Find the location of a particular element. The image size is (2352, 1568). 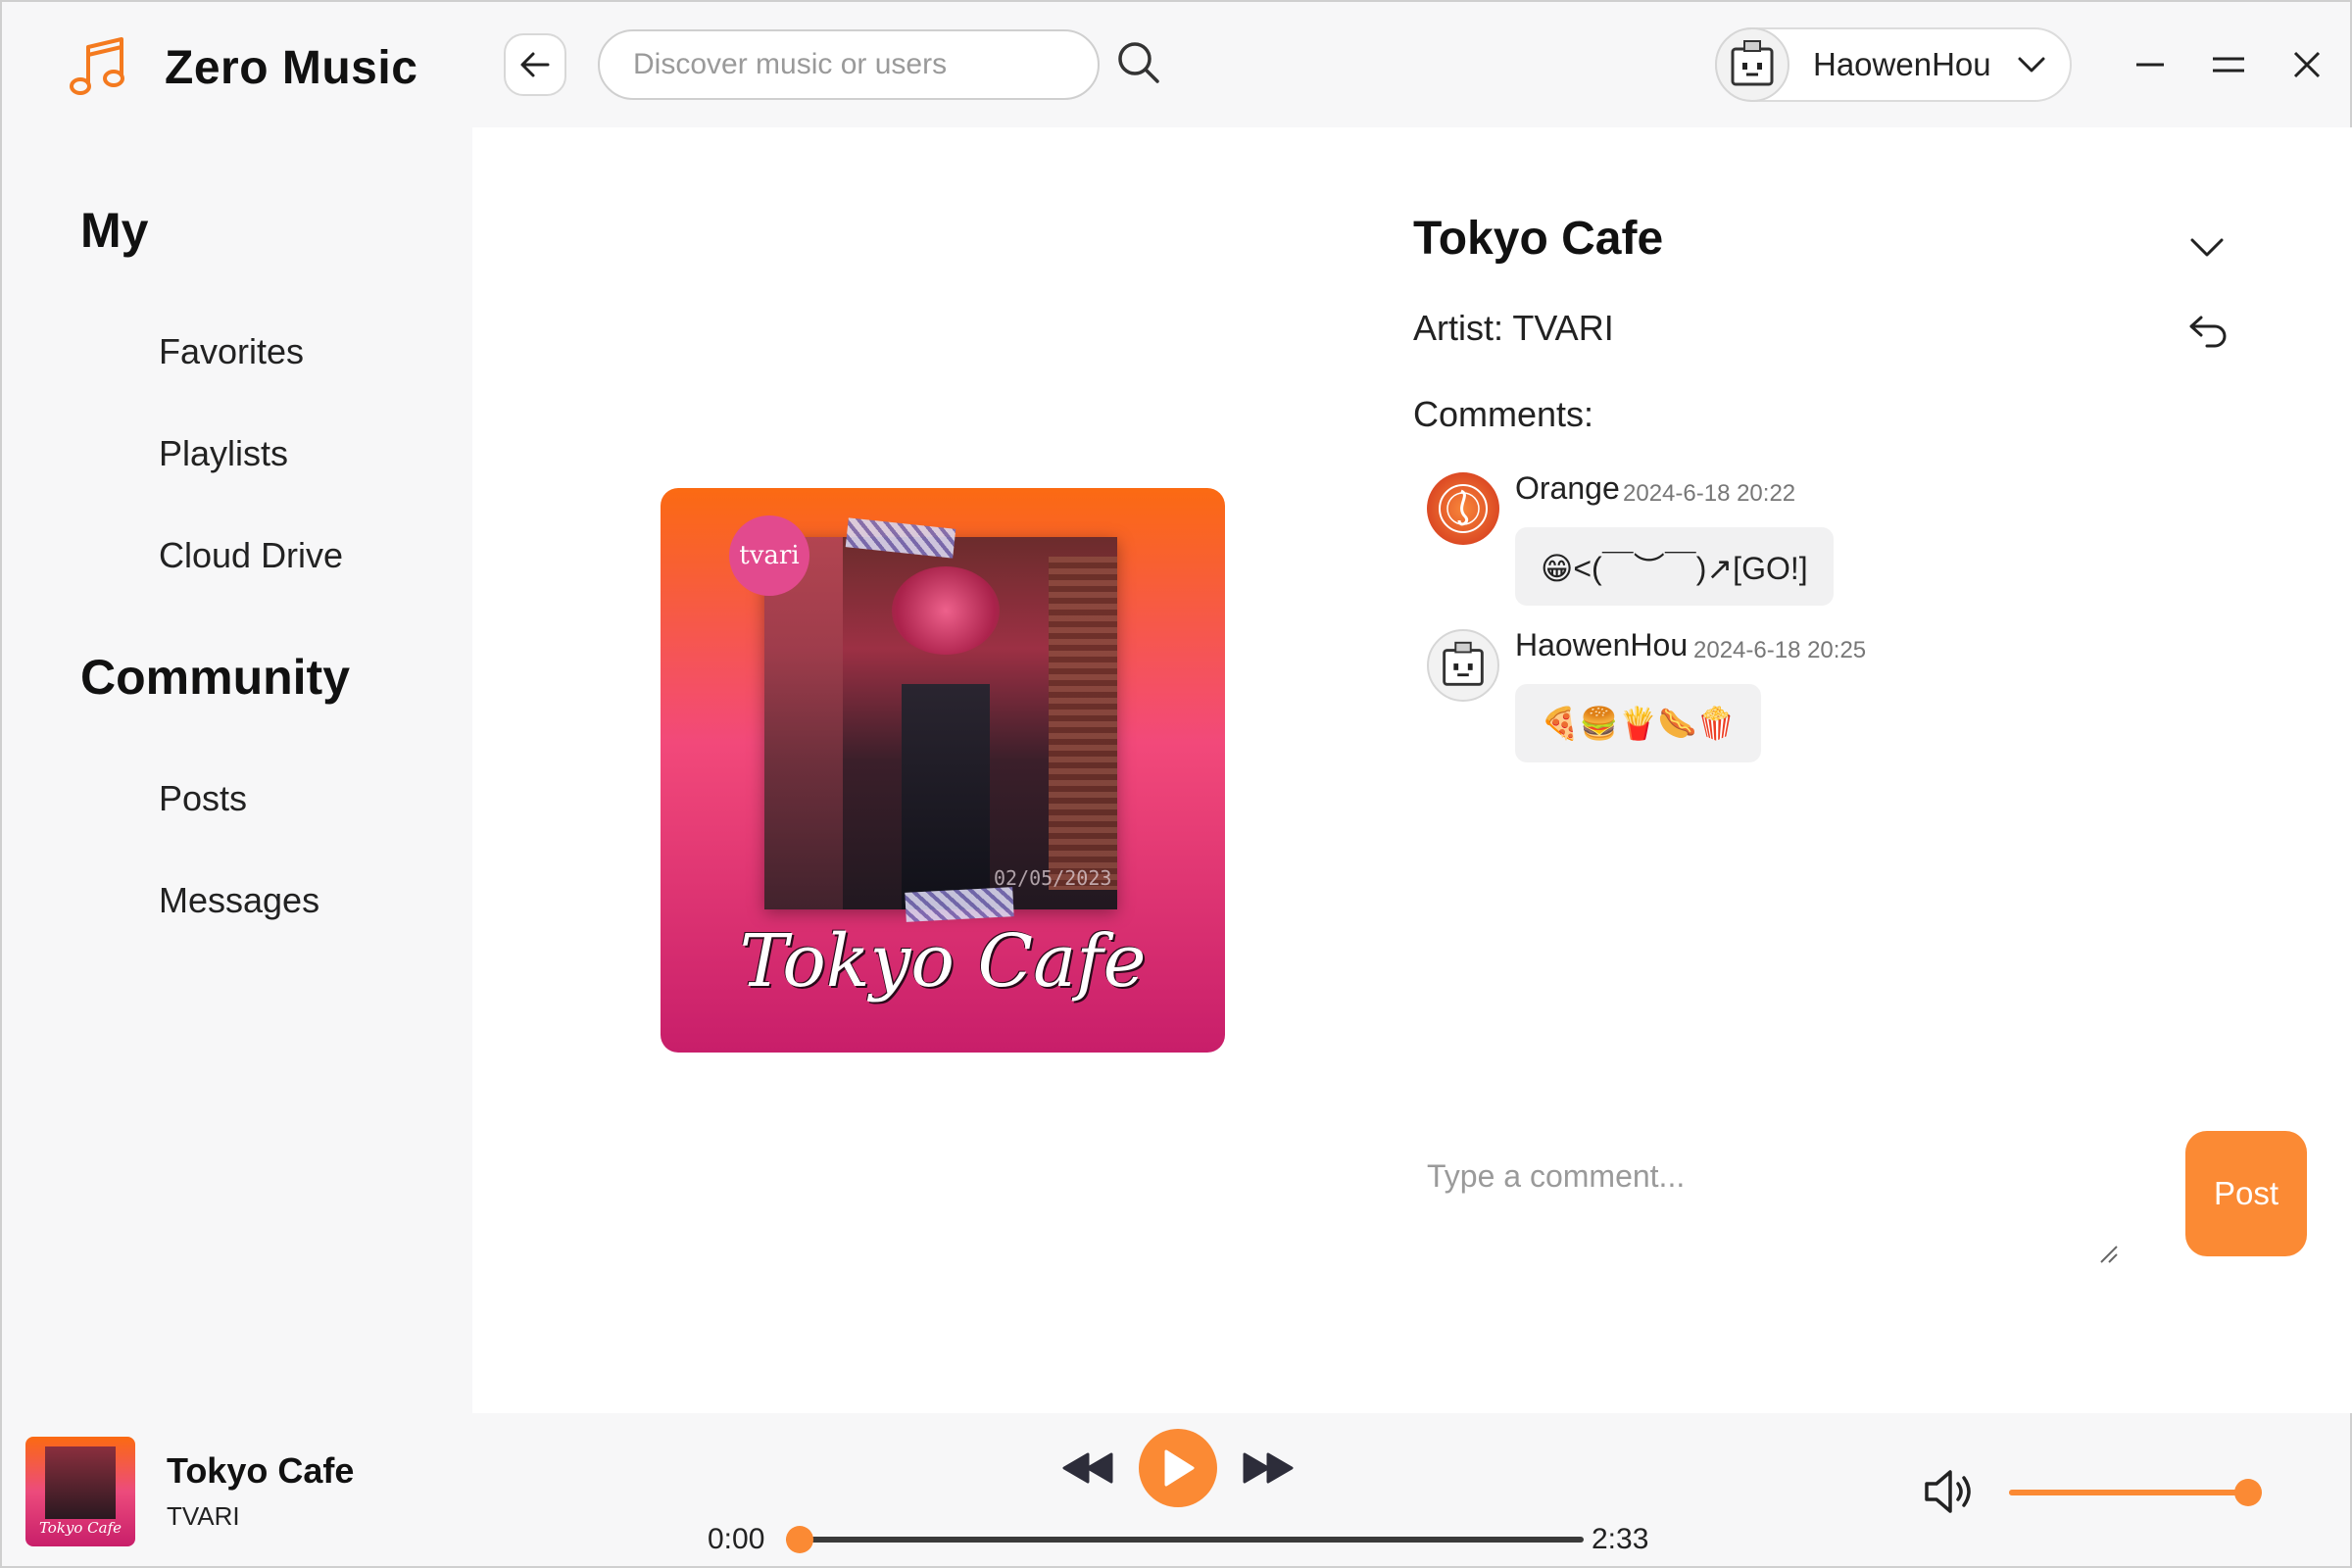

next-button is located at coordinates (1268, 1468).